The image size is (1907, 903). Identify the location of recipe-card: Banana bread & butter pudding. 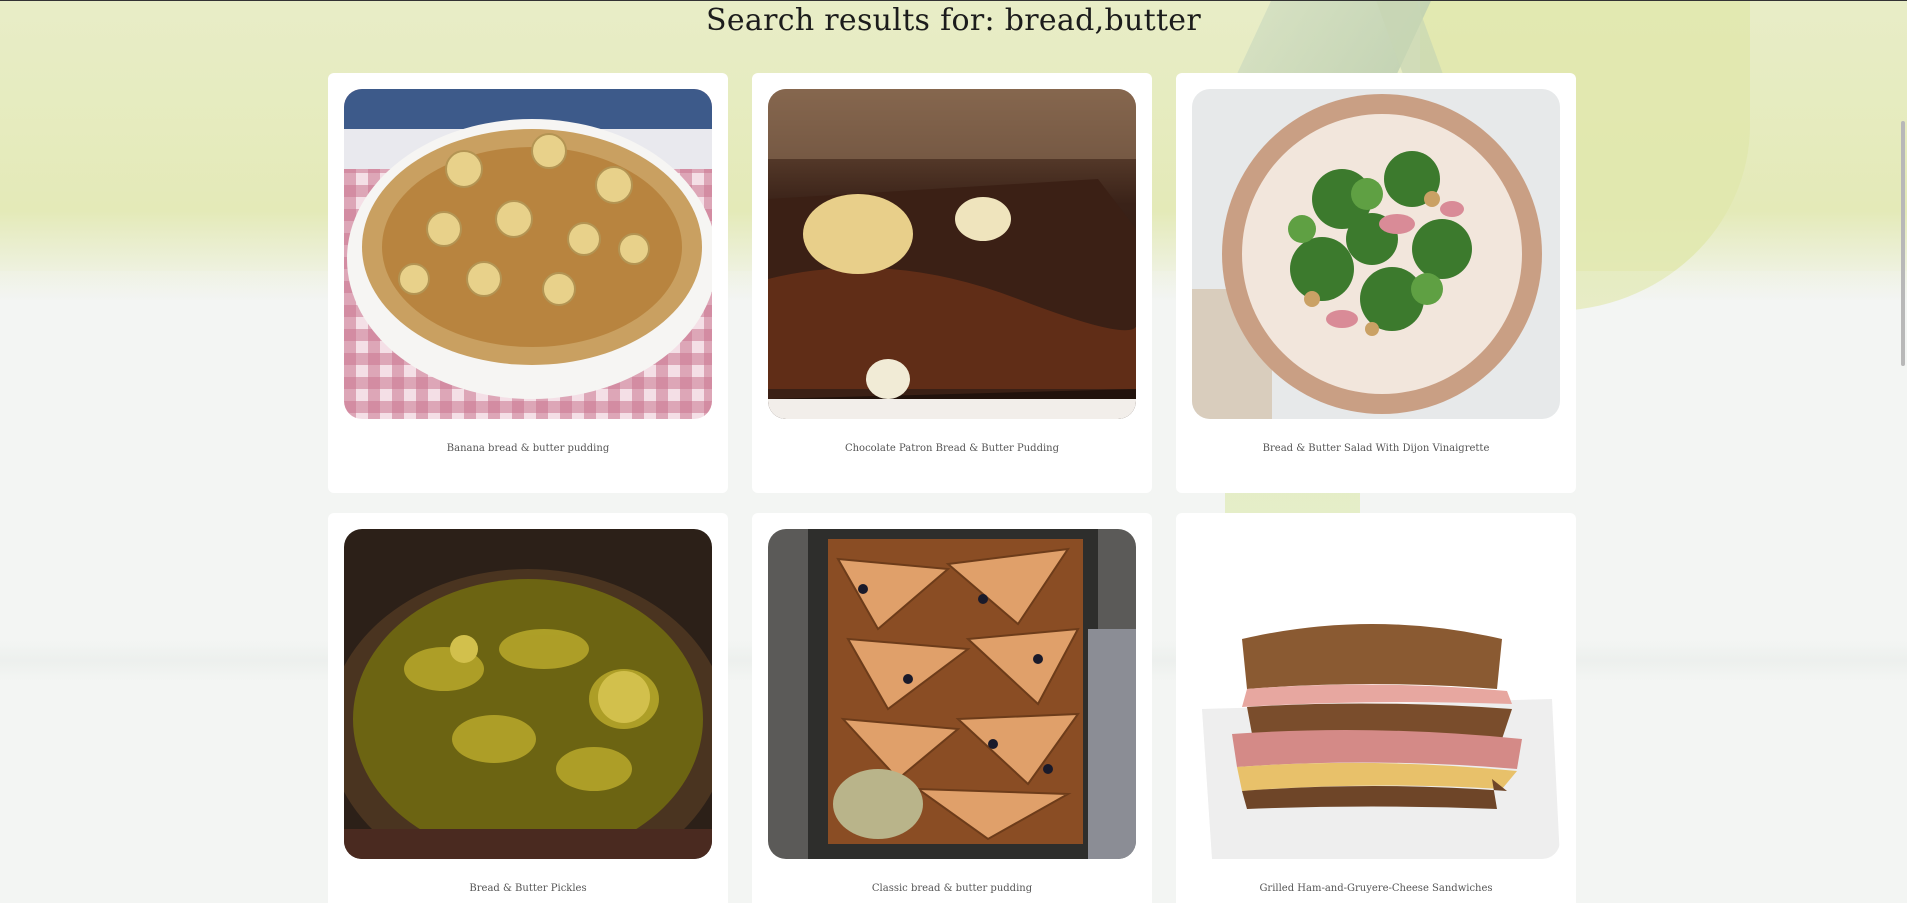
(528, 283).